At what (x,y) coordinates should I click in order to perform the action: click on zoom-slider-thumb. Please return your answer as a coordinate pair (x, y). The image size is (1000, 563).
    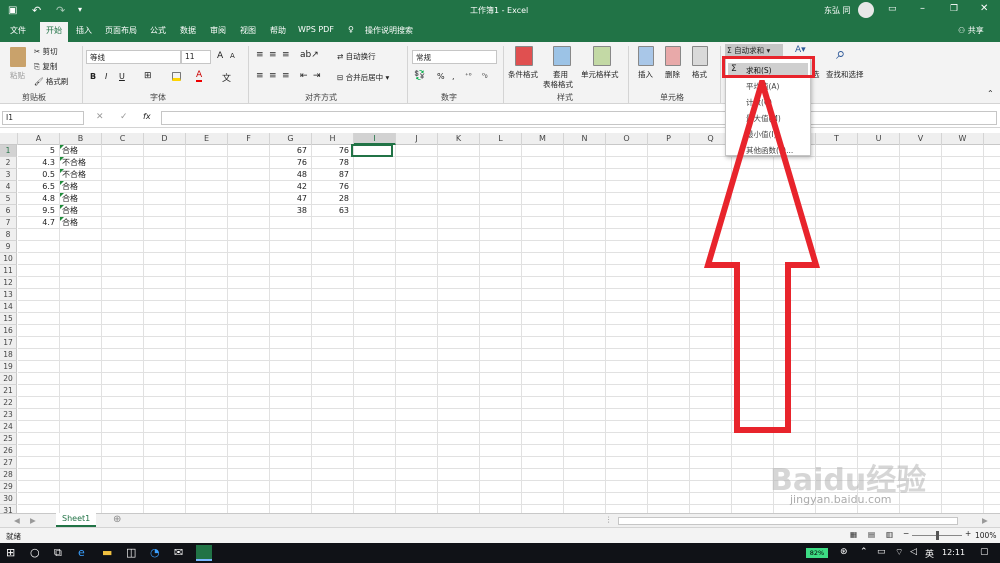
    Looking at the image, I should click on (937, 535).